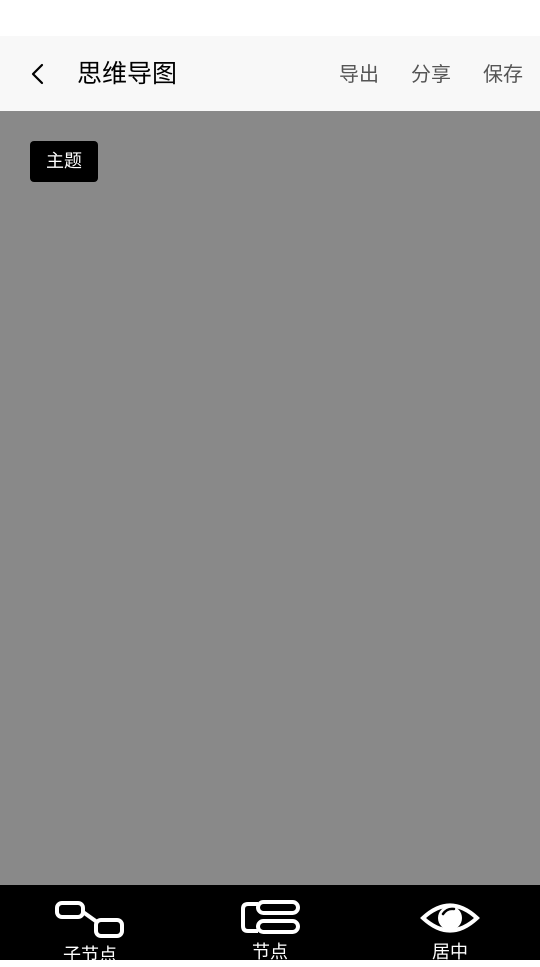  I want to click on add-sibling-node-button: 节点, so click(270, 924).